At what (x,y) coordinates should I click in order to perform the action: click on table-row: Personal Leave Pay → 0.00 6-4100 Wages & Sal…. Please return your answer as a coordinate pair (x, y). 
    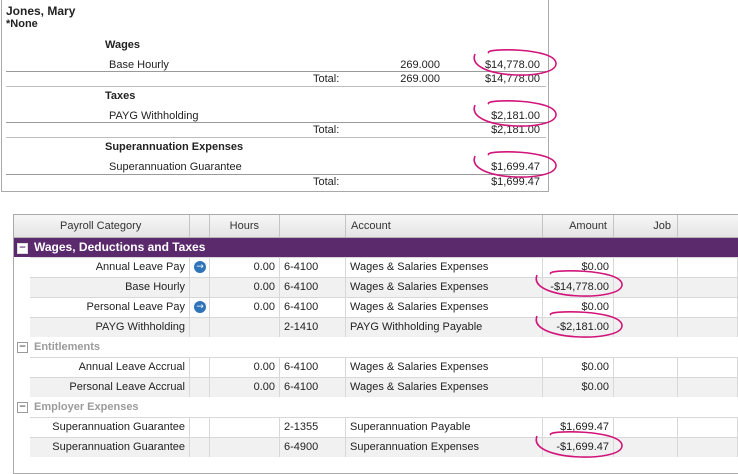
    Looking at the image, I should click on (384, 307).